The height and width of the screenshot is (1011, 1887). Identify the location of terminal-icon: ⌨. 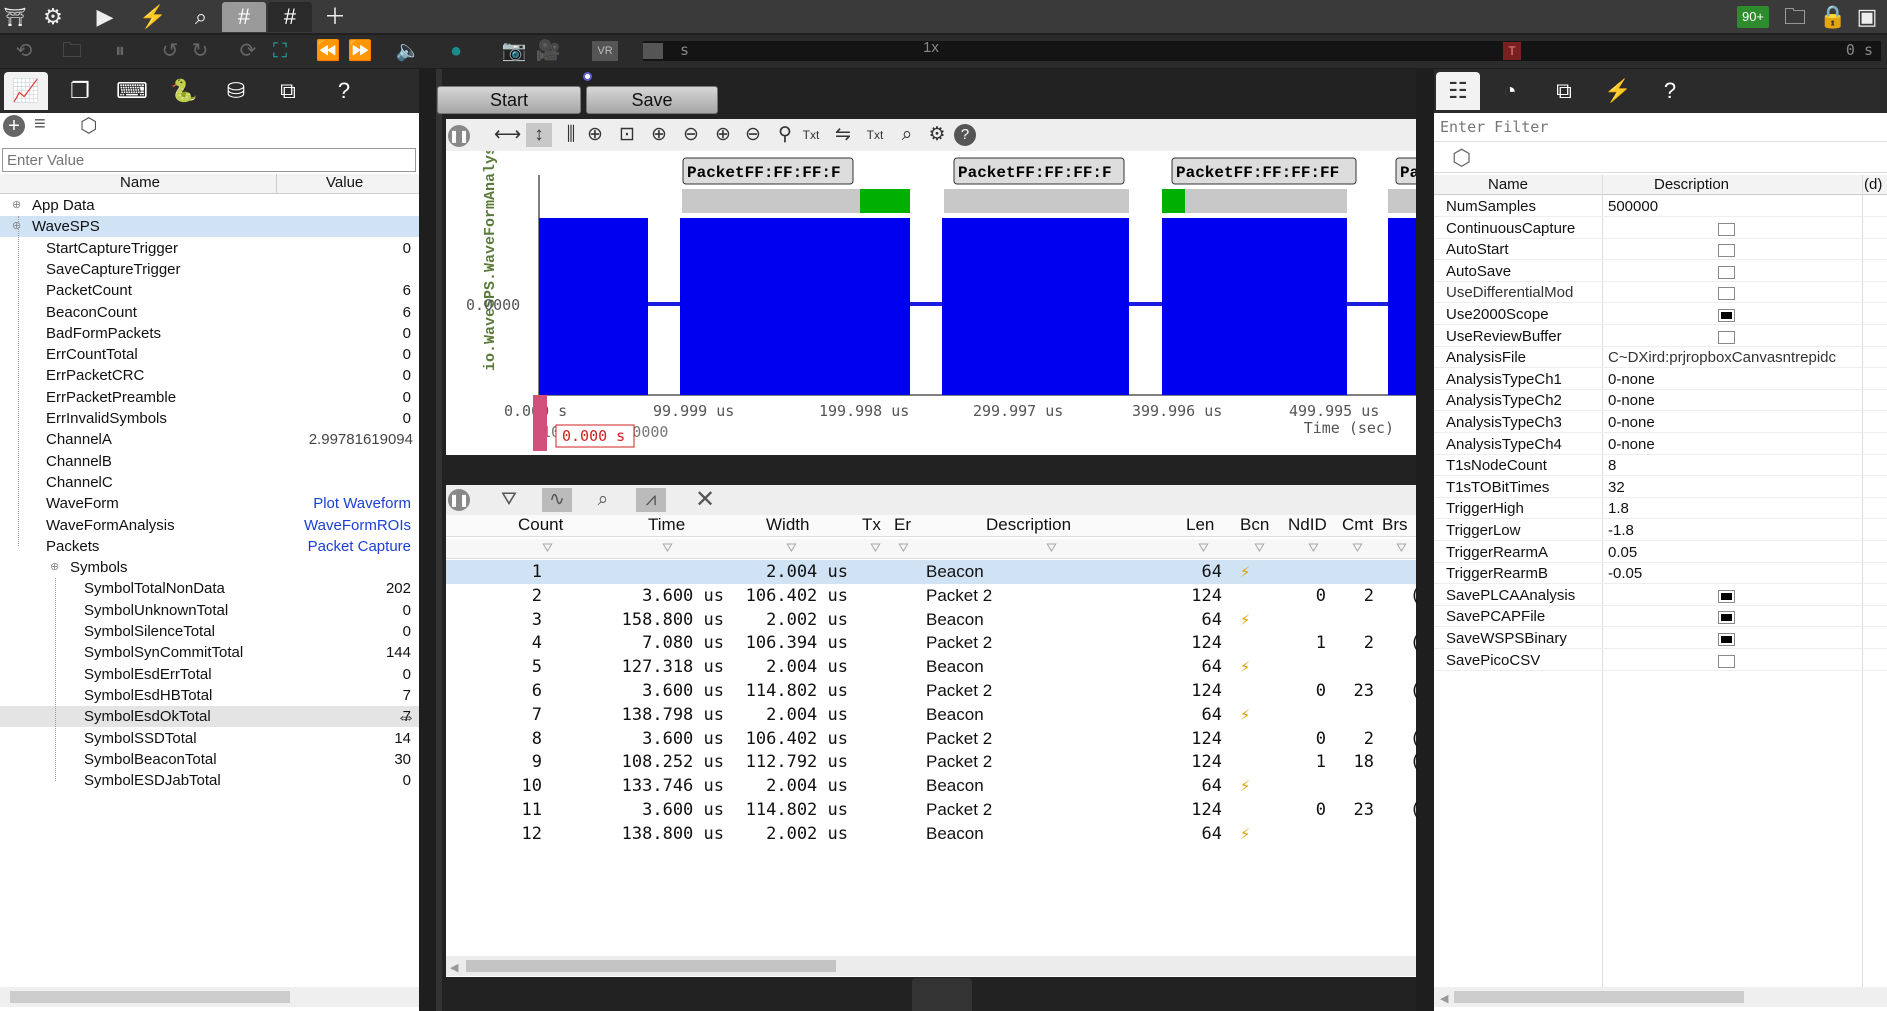
(132, 91).